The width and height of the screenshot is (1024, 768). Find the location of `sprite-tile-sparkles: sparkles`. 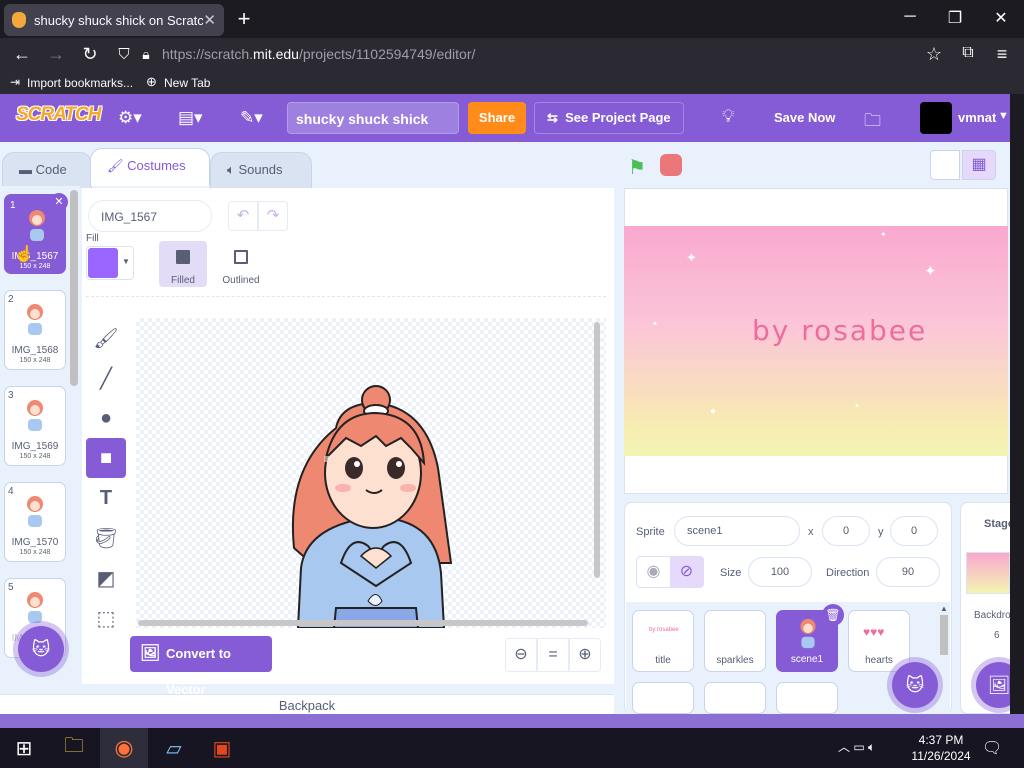

sprite-tile-sparkles: sparkles is located at coordinates (735, 641).